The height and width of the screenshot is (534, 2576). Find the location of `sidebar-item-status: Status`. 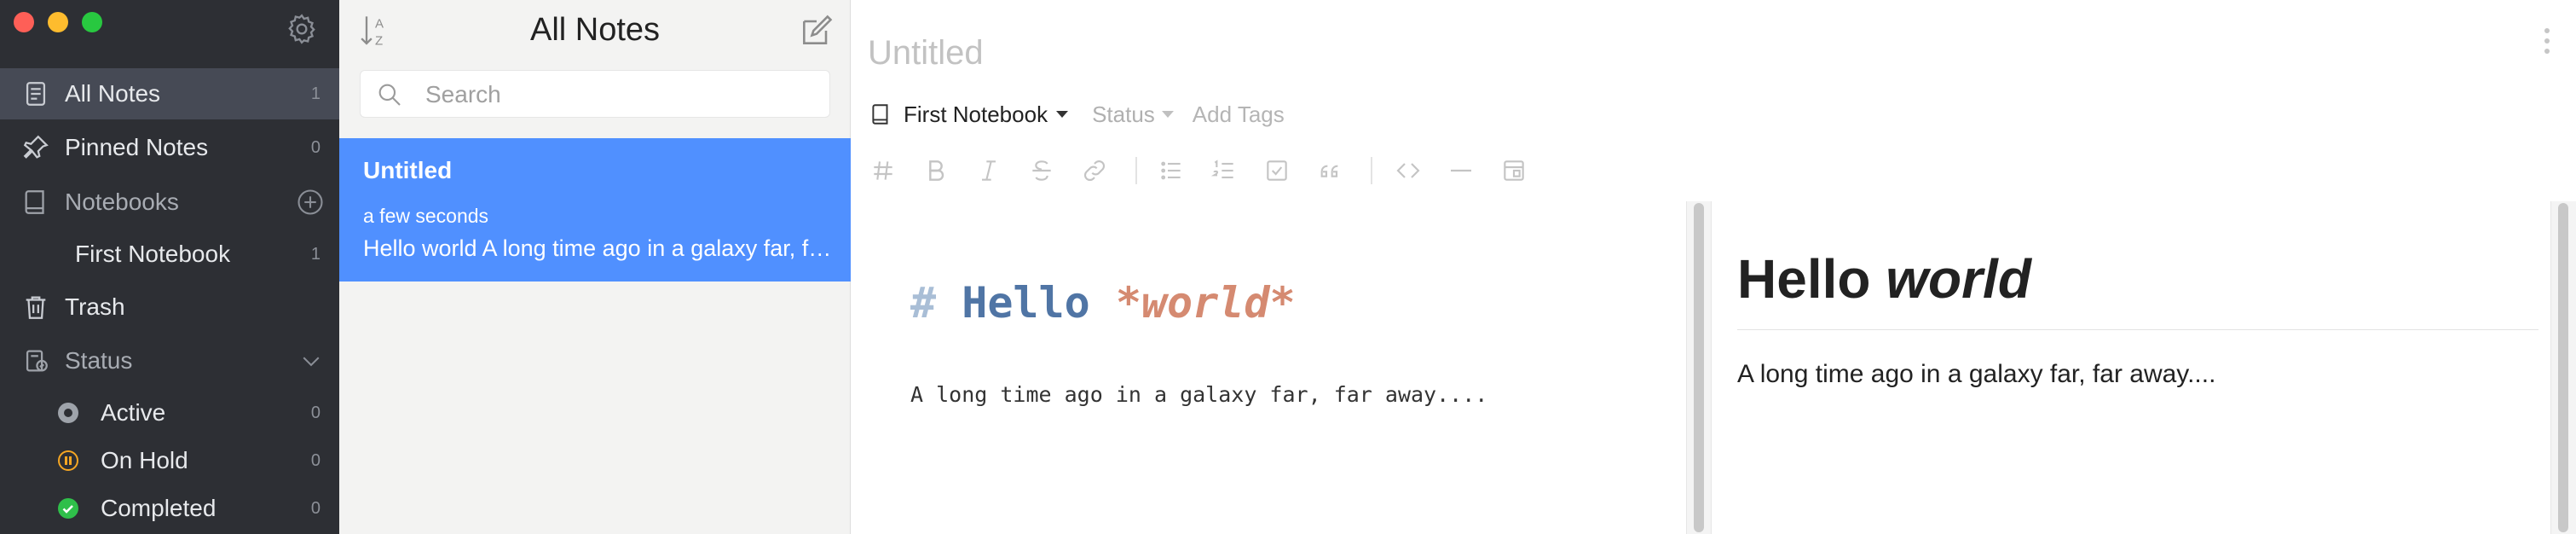

sidebar-item-status: Status is located at coordinates (169, 360).